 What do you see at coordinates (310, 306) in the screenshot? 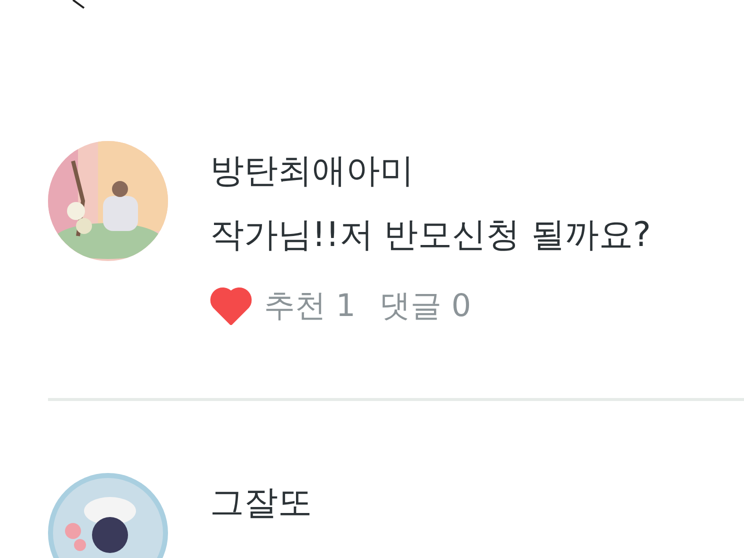
I see `like-count: 추천 1` at bounding box center [310, 306].